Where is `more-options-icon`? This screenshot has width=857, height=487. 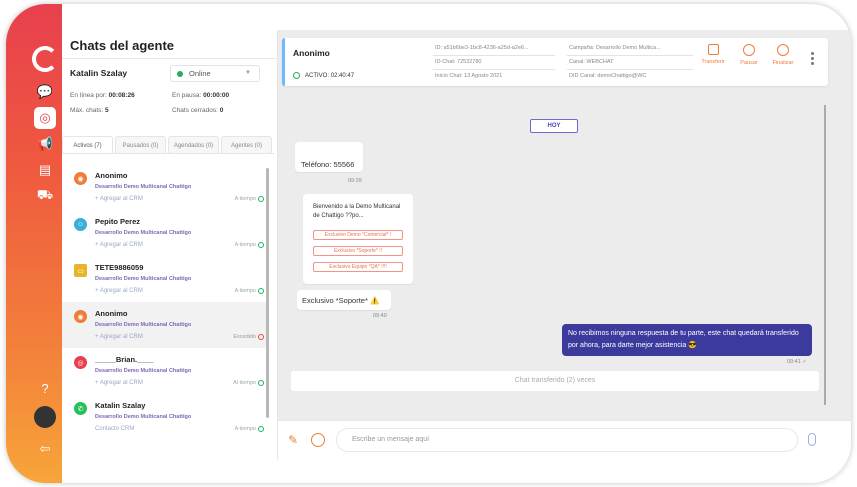 more-options-icon is located at coordinates (812, 59).